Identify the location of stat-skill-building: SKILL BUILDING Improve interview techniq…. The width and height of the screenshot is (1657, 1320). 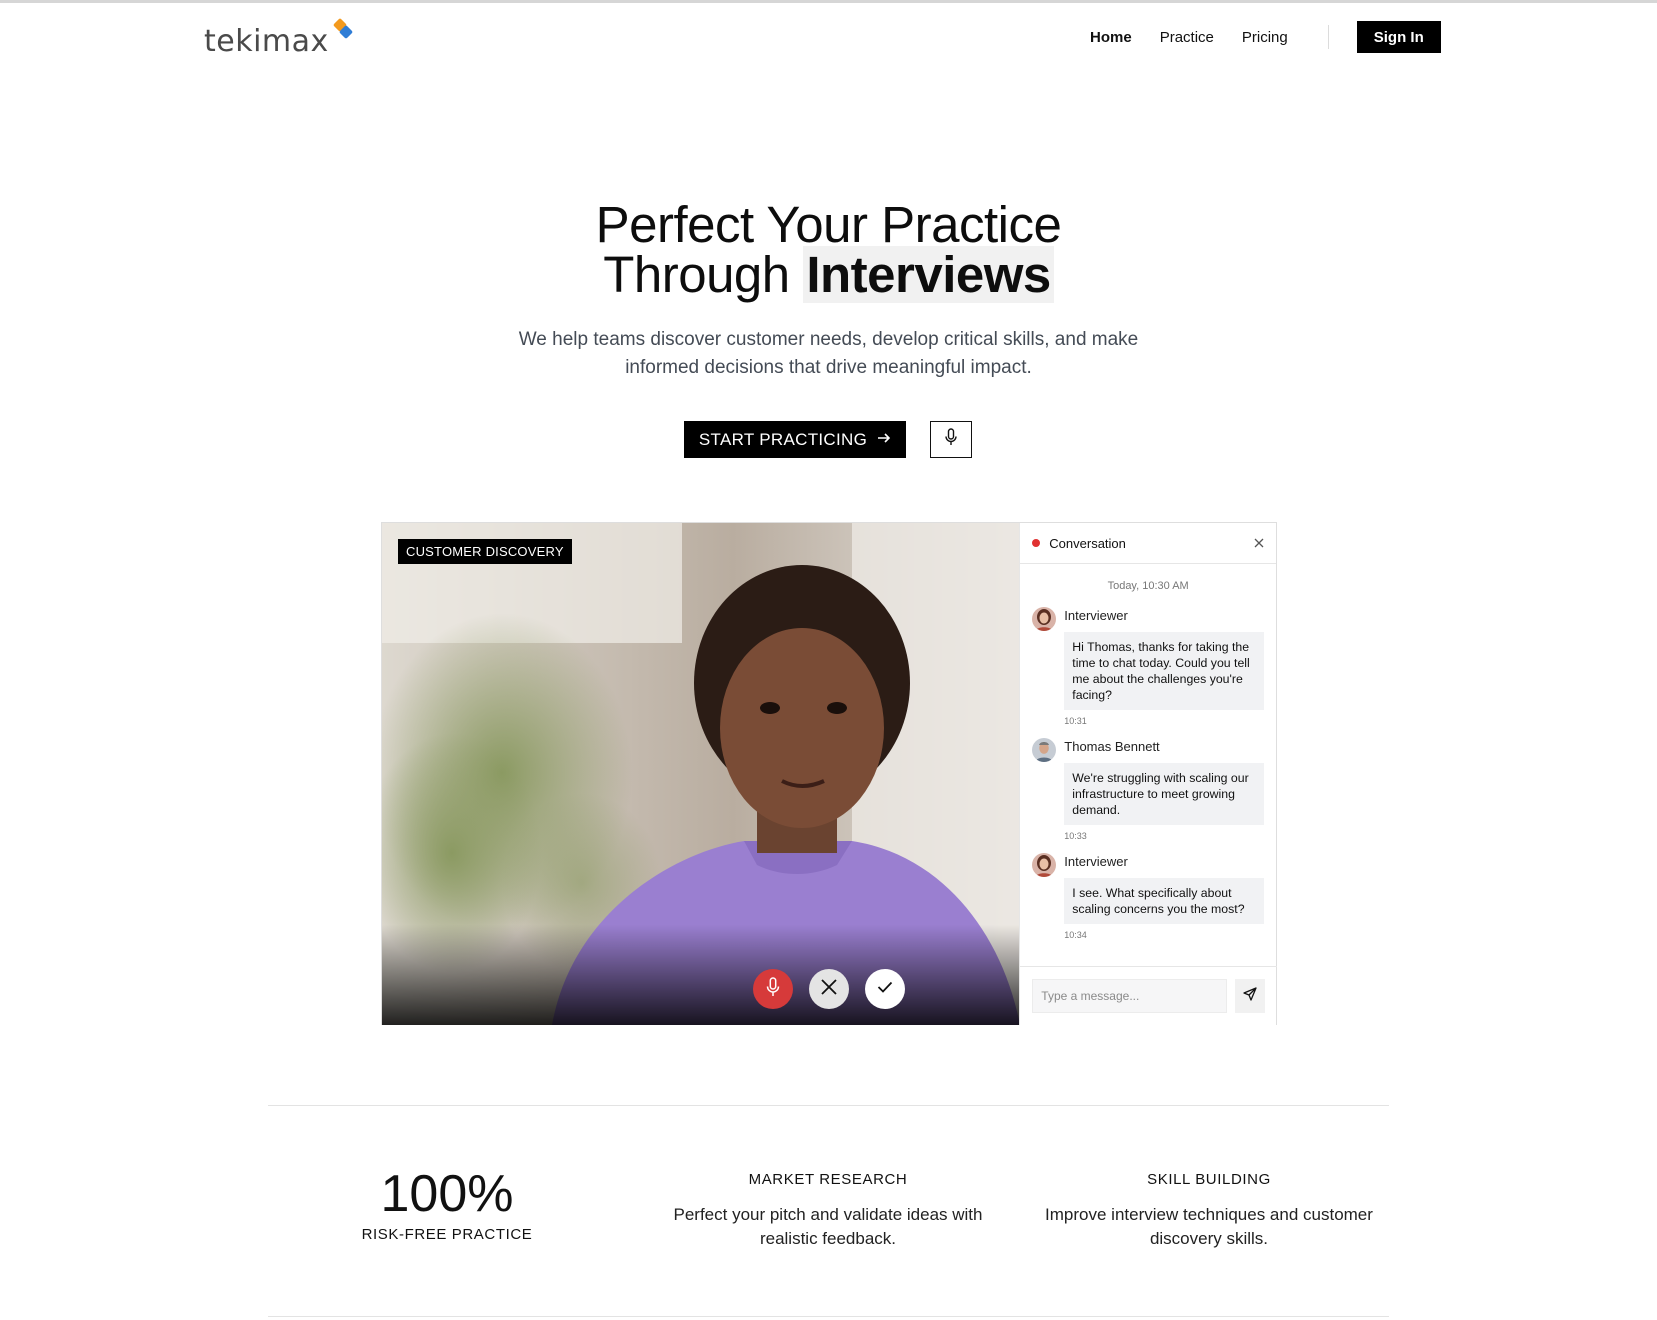
(1209, 1211).